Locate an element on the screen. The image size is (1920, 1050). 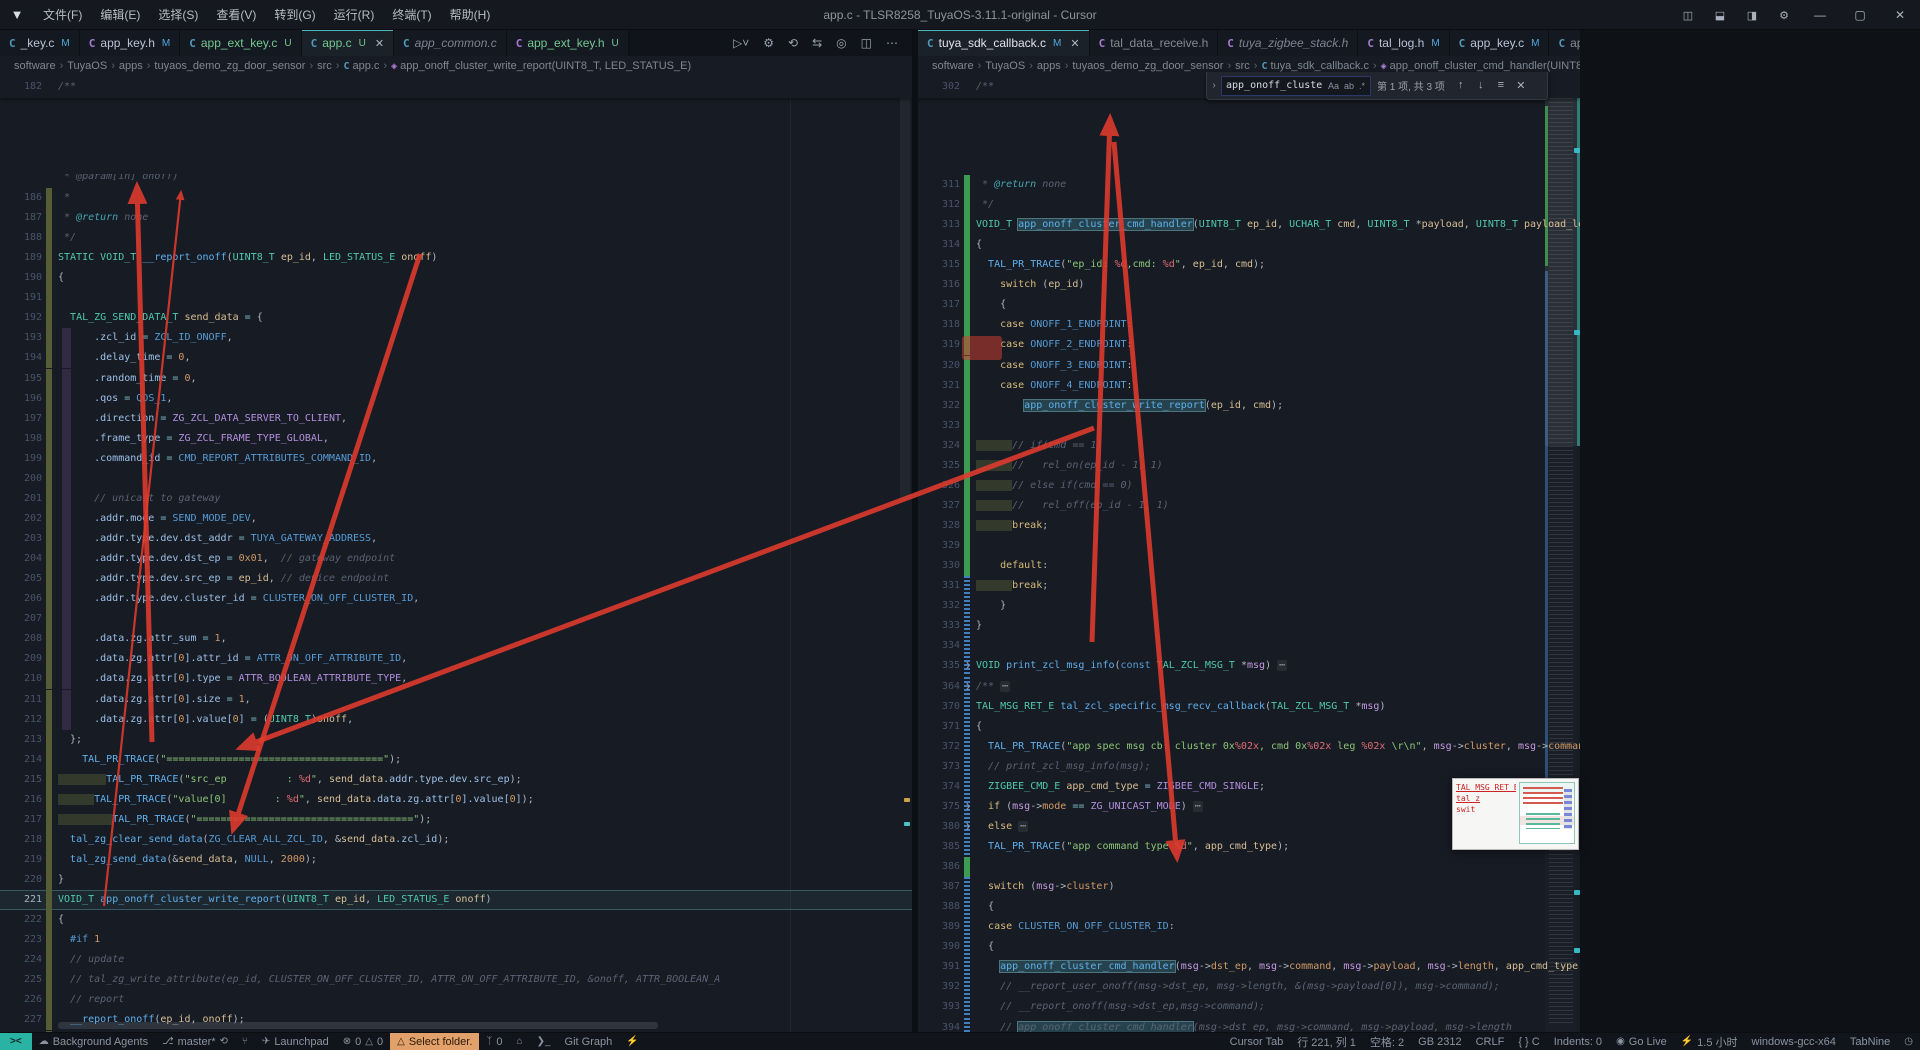
next-match-icon: ↓ is located at coordinates (1481, 85).